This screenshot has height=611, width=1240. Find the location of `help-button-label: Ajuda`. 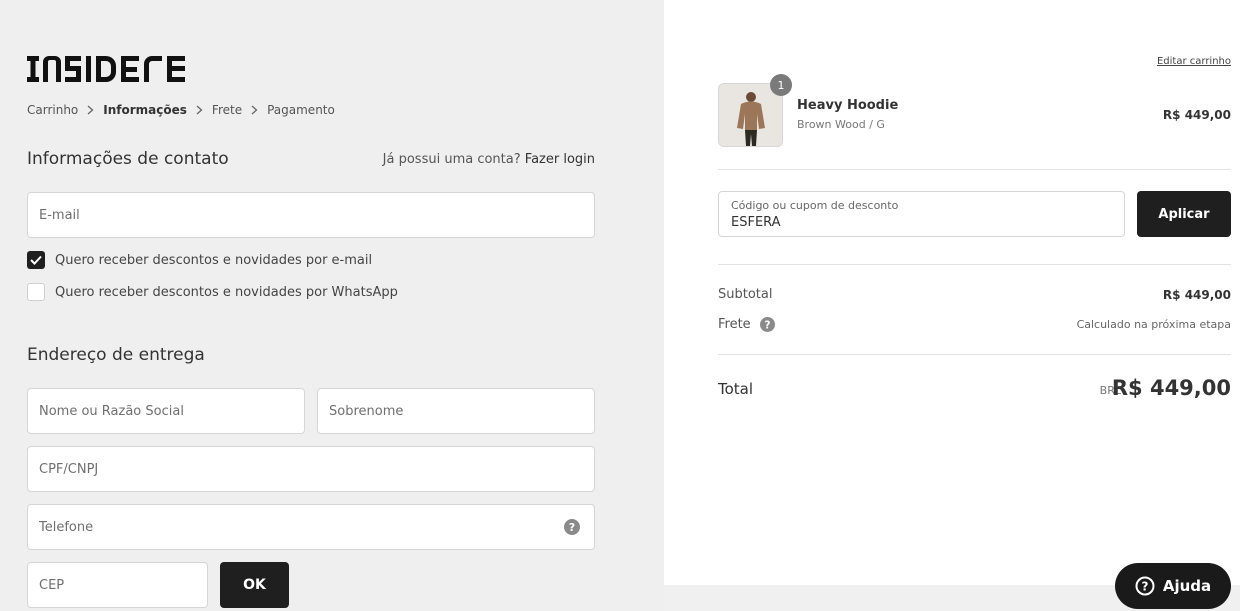

help-button-label: Ajuda is located at coordinates (1187, 586).